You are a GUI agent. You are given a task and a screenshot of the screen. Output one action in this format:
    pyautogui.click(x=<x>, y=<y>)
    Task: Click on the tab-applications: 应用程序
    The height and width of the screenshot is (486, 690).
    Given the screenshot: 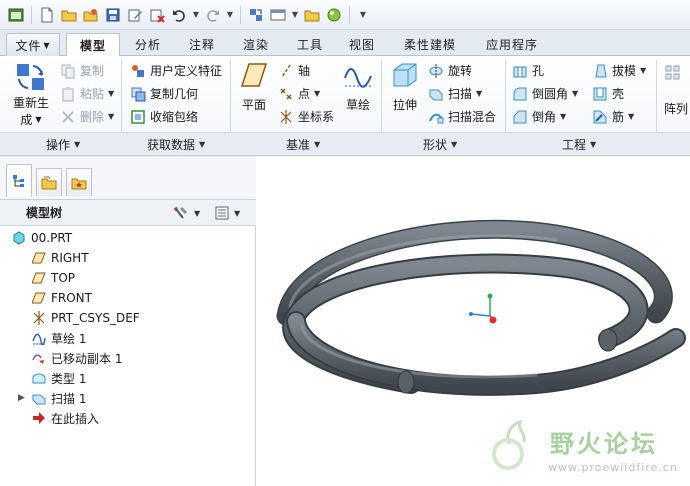 What is the action you would take?
    pyautogui.click(x=512, y=44)
    